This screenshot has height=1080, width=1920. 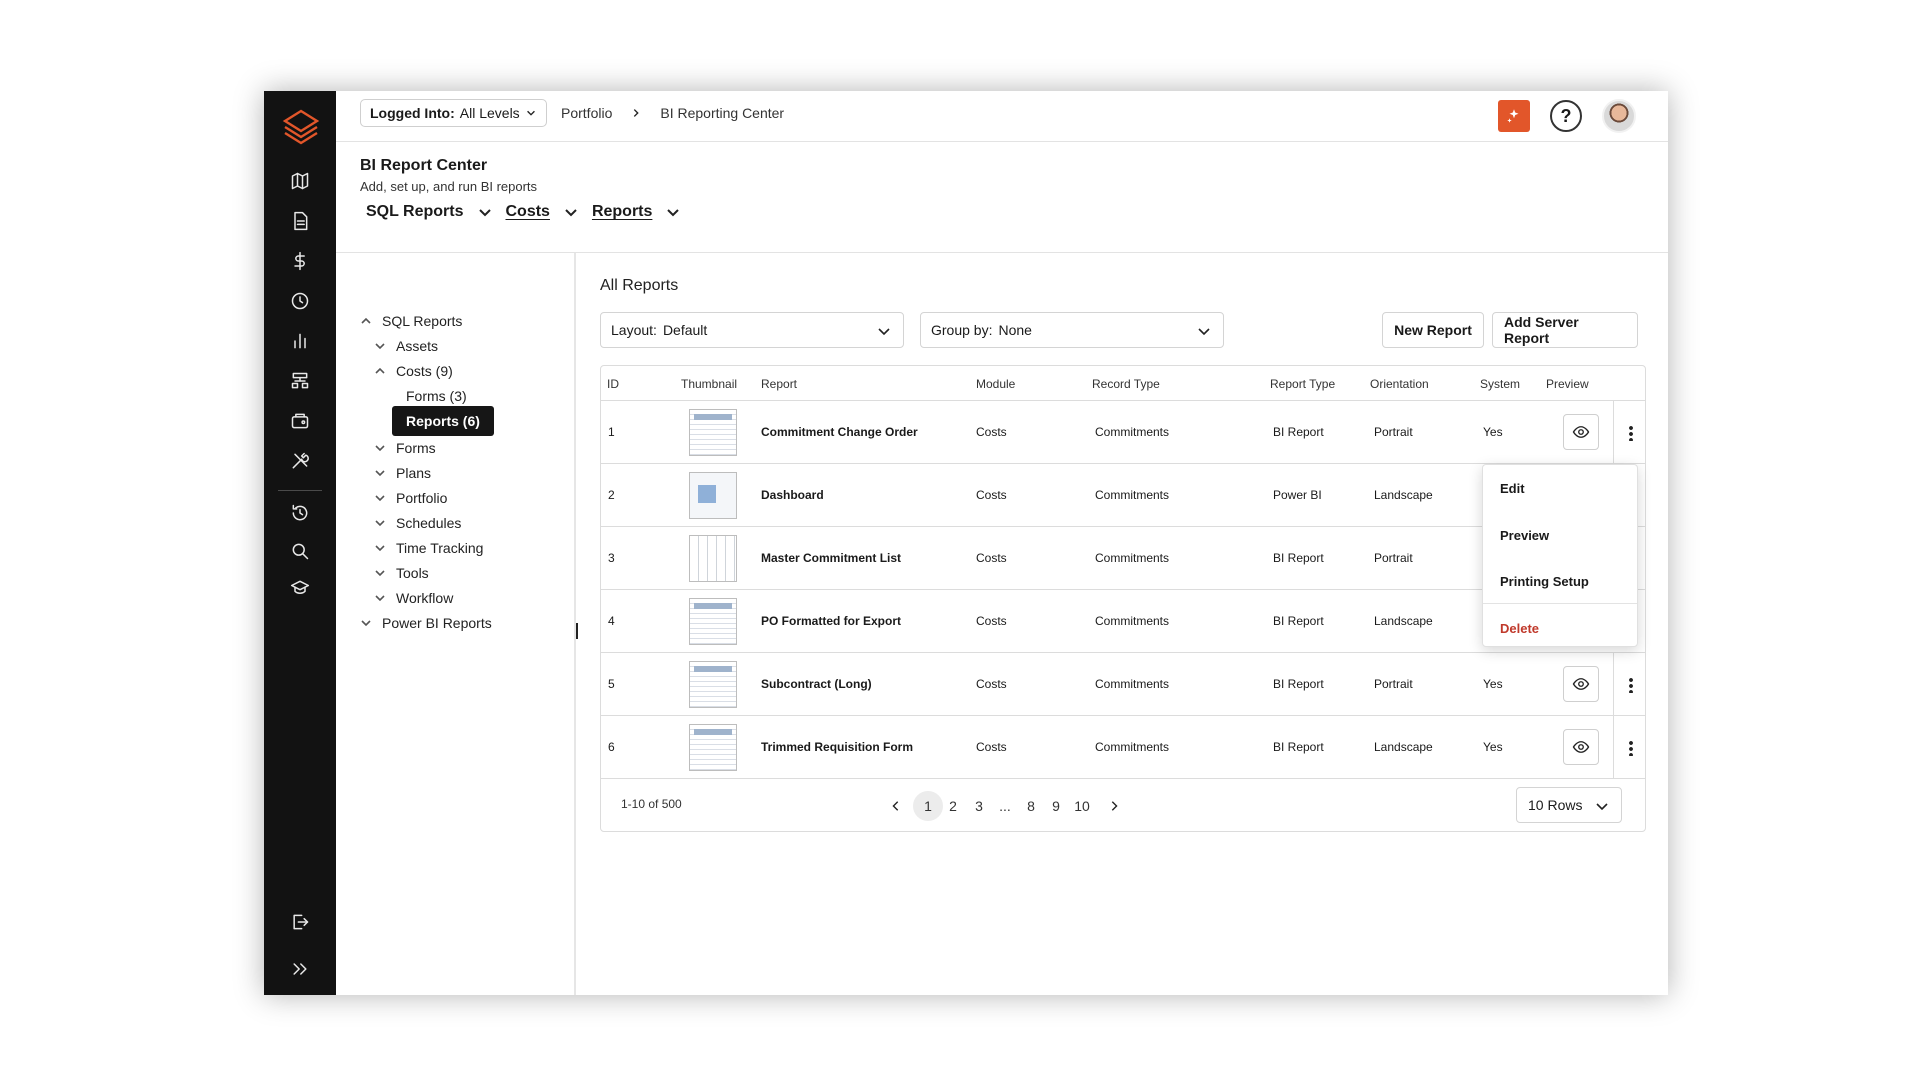 What do you see at coordinates (709, 384) in the screenshot?
I see `col-thumbnail: Thumbnail` at bounding box center [709, 384].